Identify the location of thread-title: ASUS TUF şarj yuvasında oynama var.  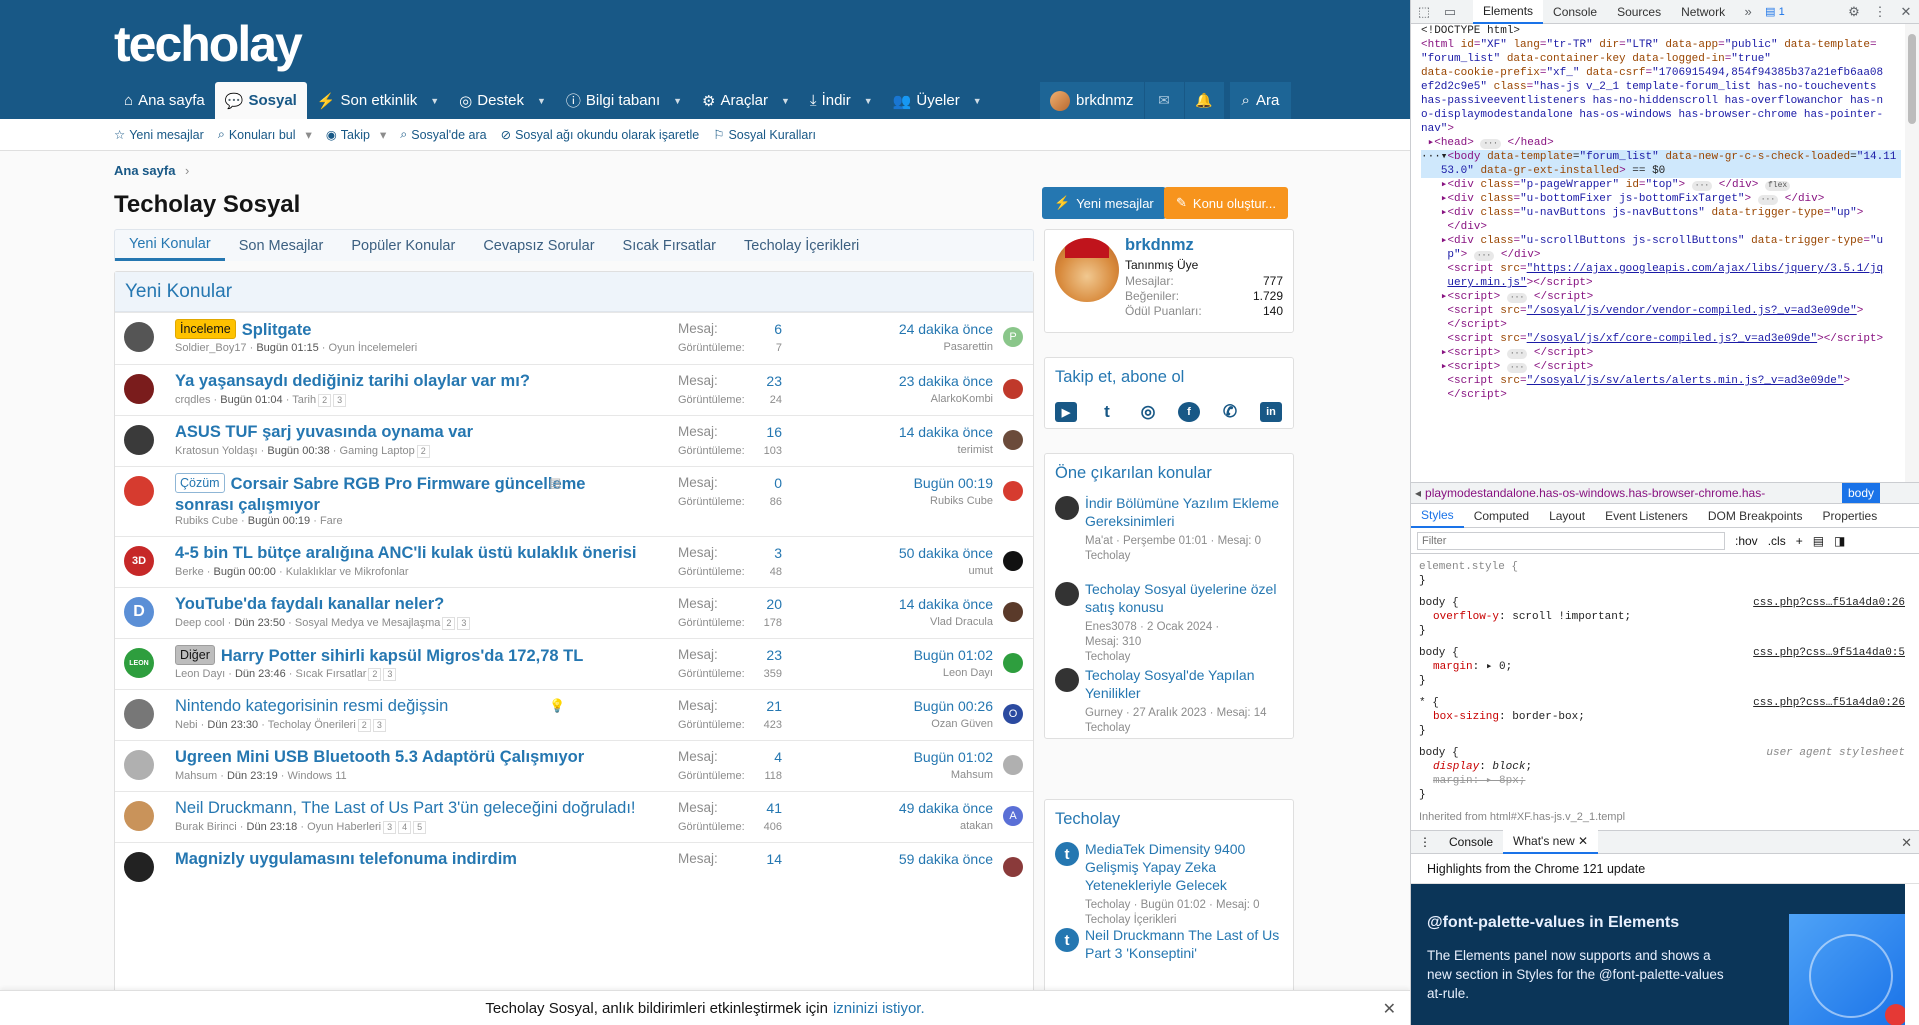
(410, 432).